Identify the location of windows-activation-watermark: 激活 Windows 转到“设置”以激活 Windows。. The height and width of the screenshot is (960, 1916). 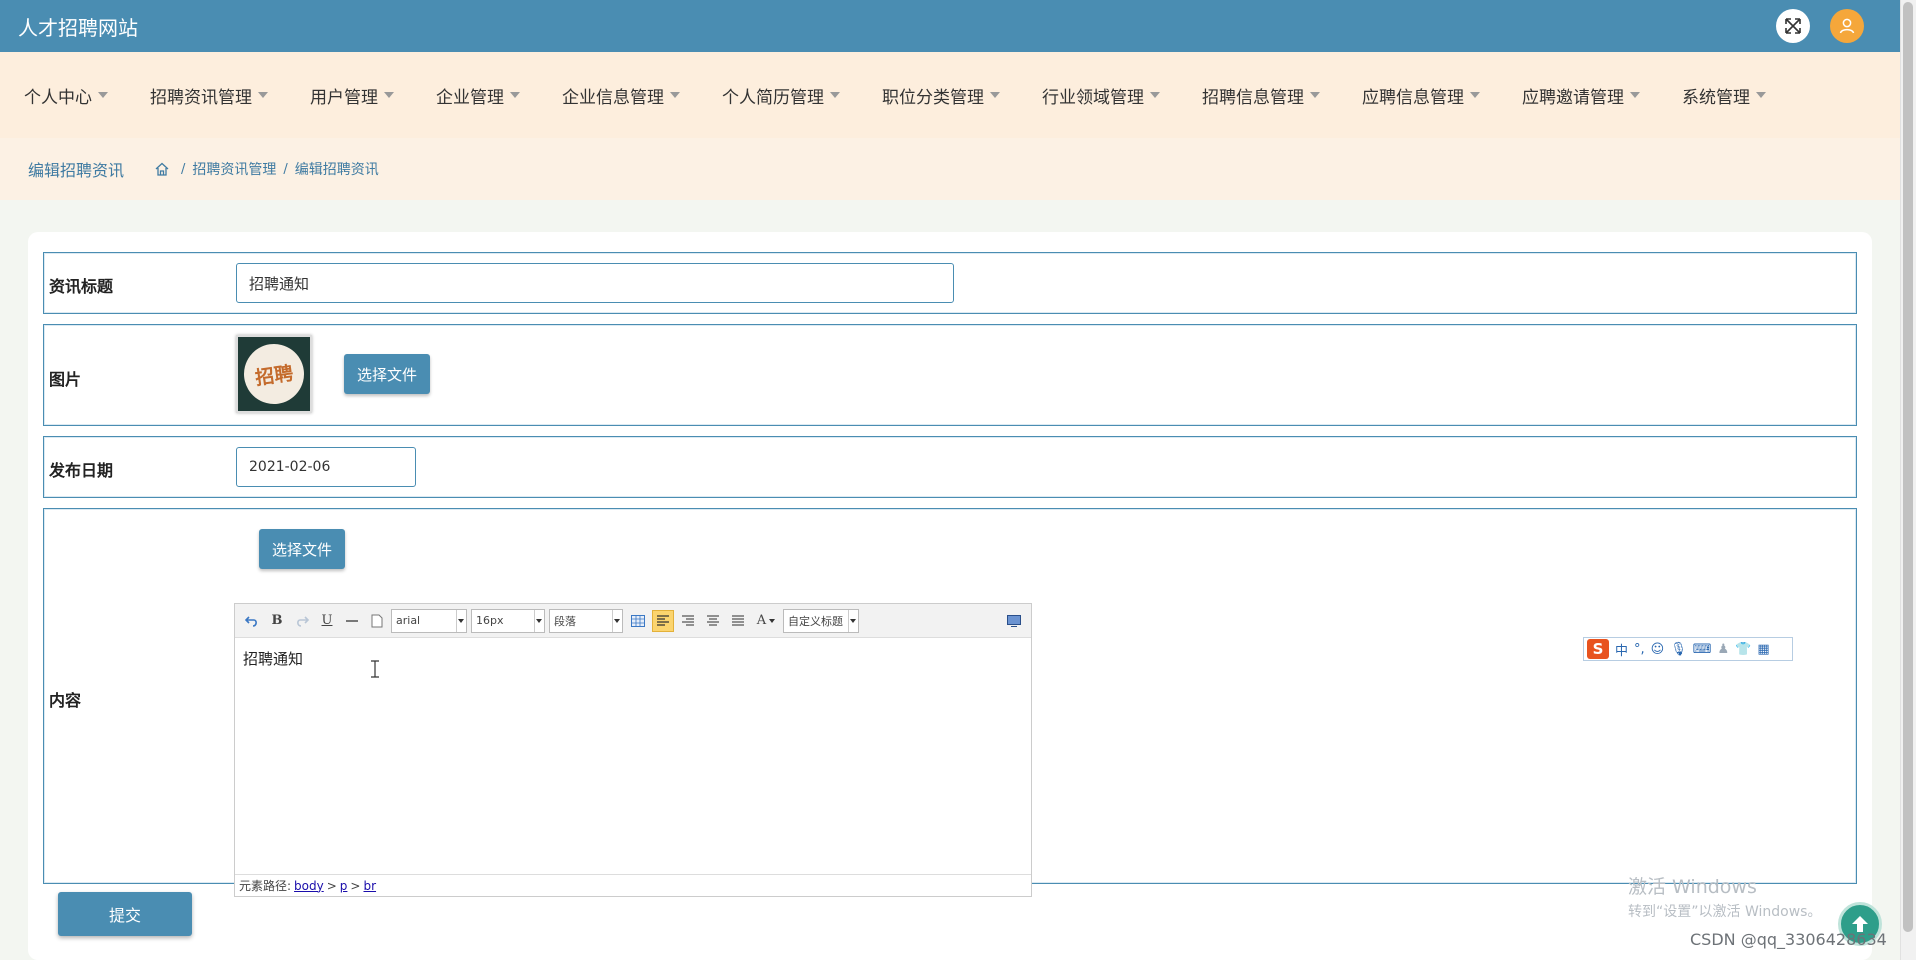
(1725, 898).